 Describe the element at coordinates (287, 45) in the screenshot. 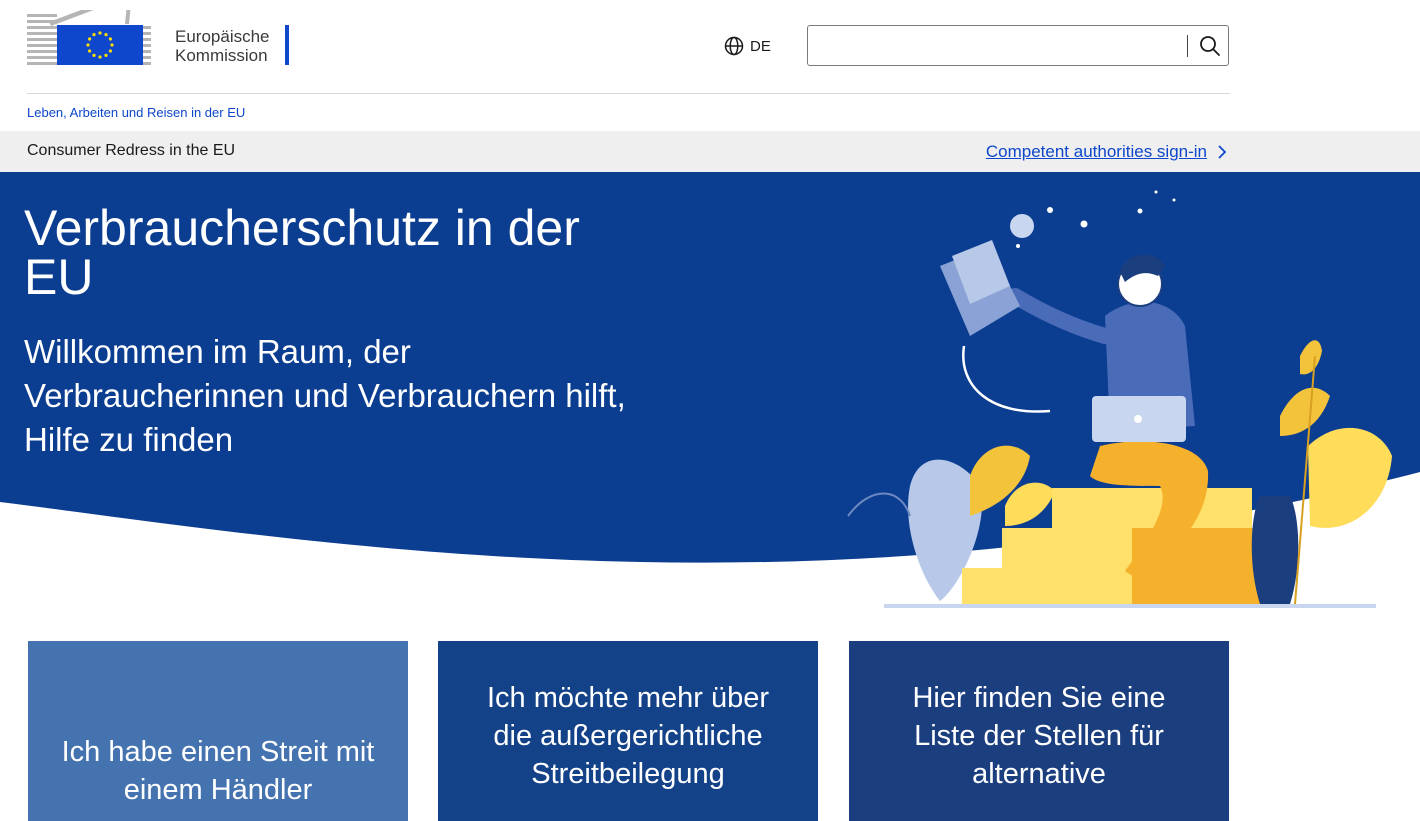

I see `logo-accent-bar` at that location.